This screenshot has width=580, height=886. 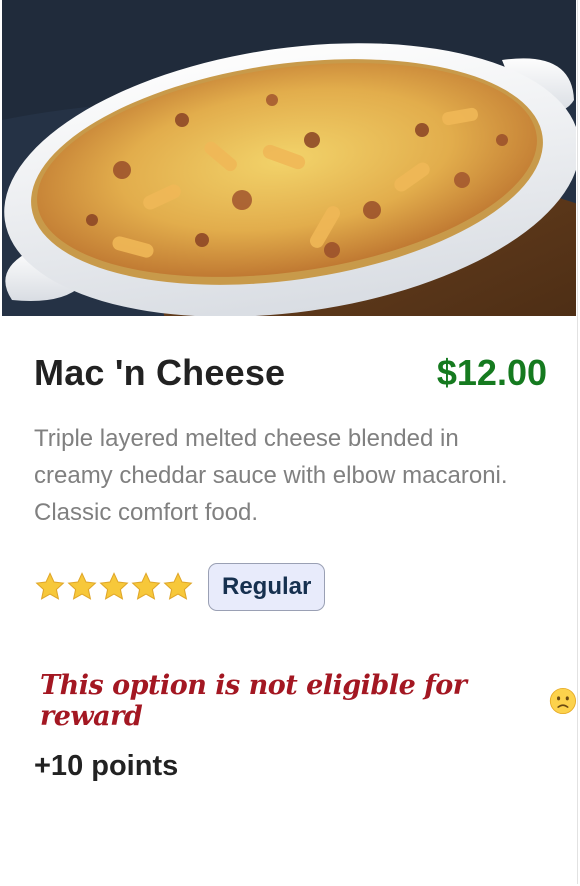 What do you see at coordinates (563, 701) in the screenshot?
I see `sad-face-icon` at bounding box center [563, 701].